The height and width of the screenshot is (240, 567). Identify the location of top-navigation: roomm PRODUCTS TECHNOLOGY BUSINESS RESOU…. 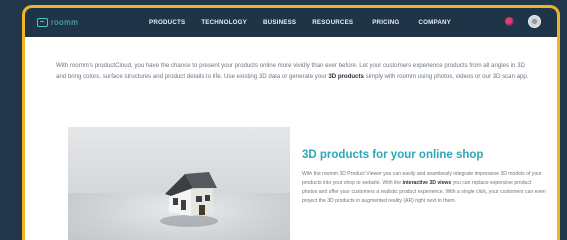
(291, 22).